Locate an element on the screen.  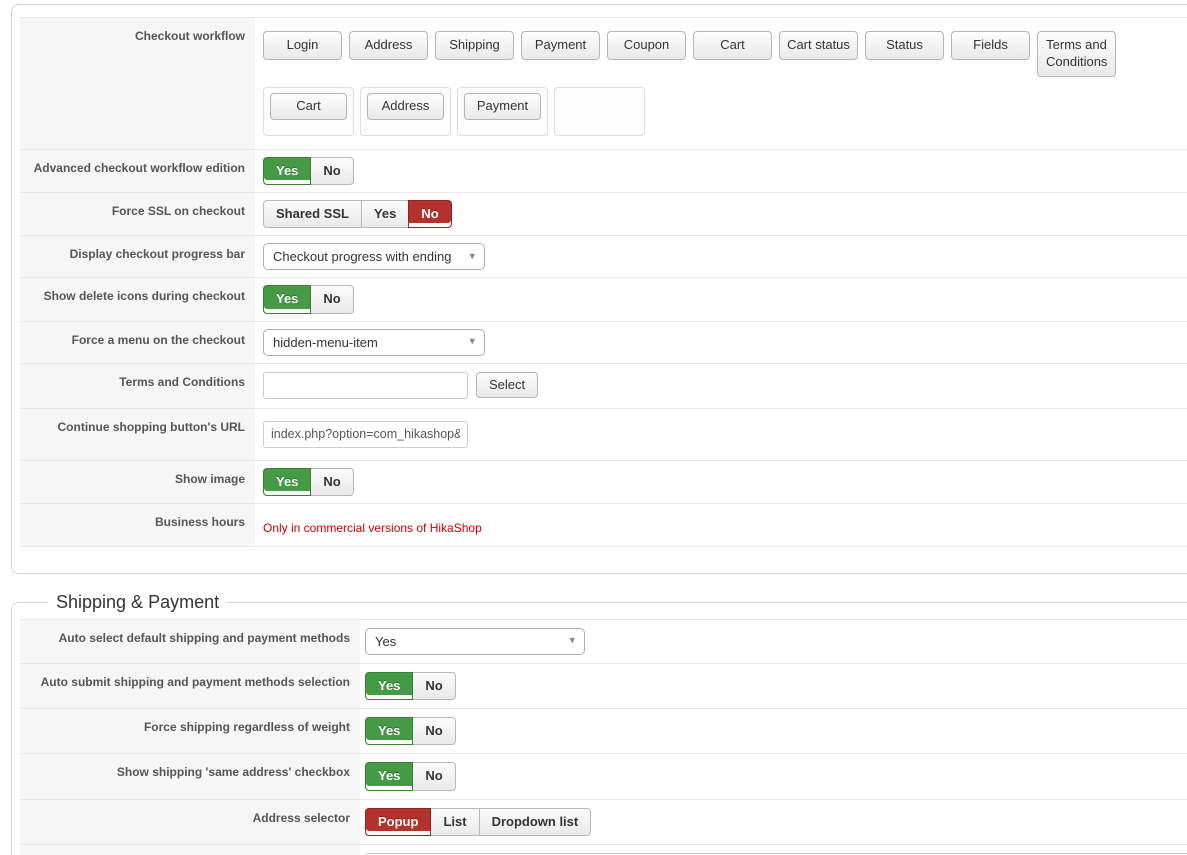
advanced-edition-toggle: Yes No is located at coordinates (308, 171).